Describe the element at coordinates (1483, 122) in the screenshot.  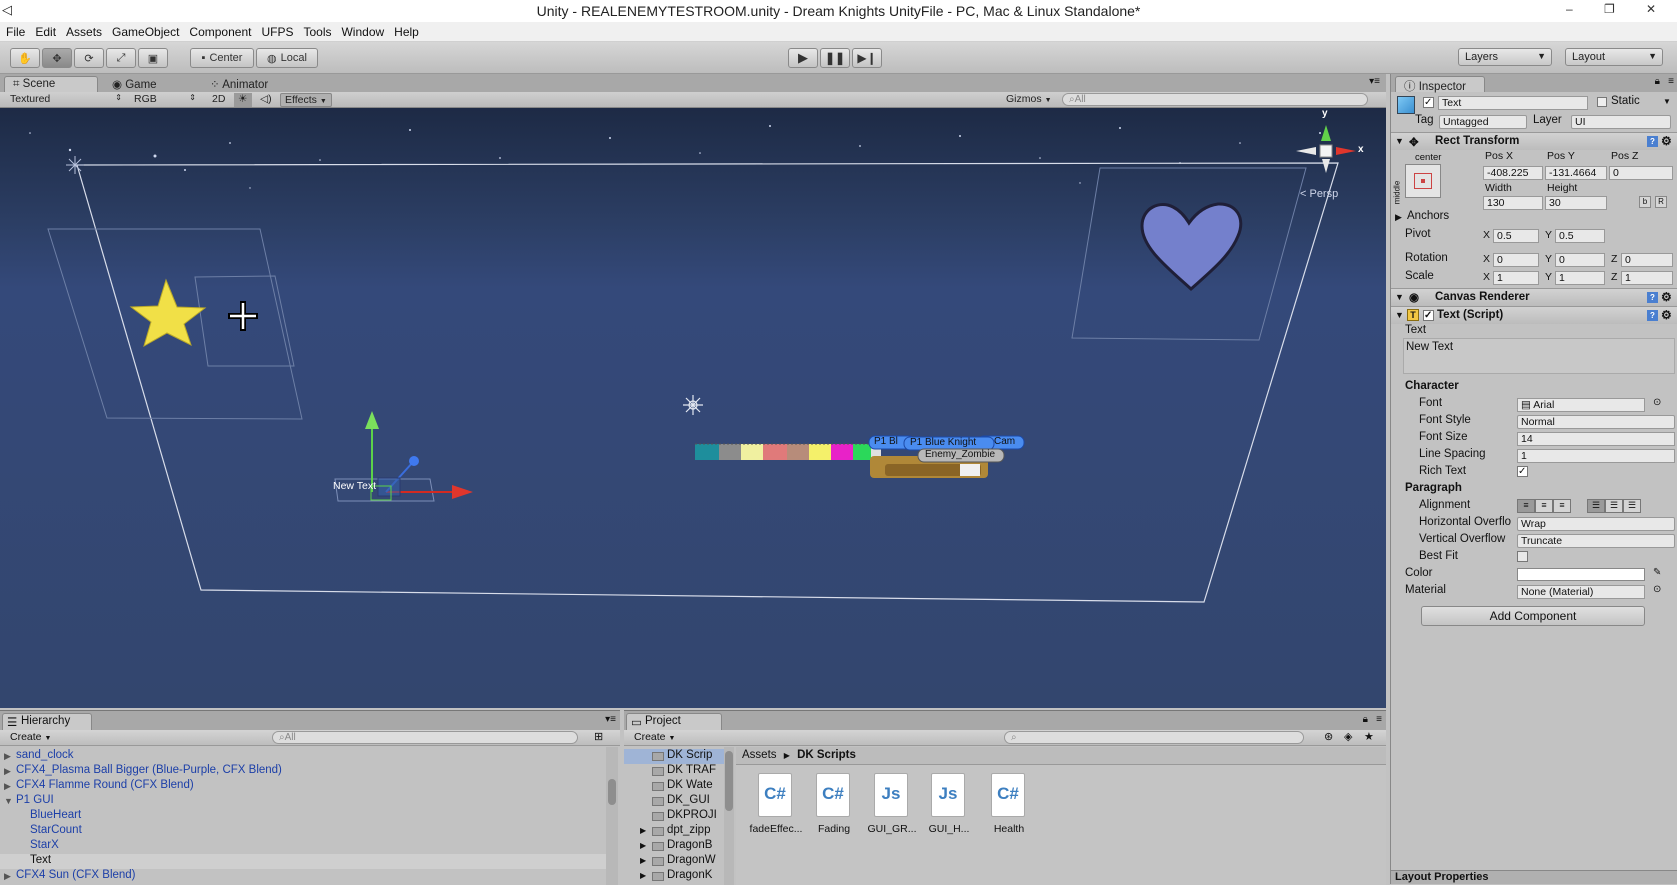
I see `tag-dropdown: Untagged` at that location.